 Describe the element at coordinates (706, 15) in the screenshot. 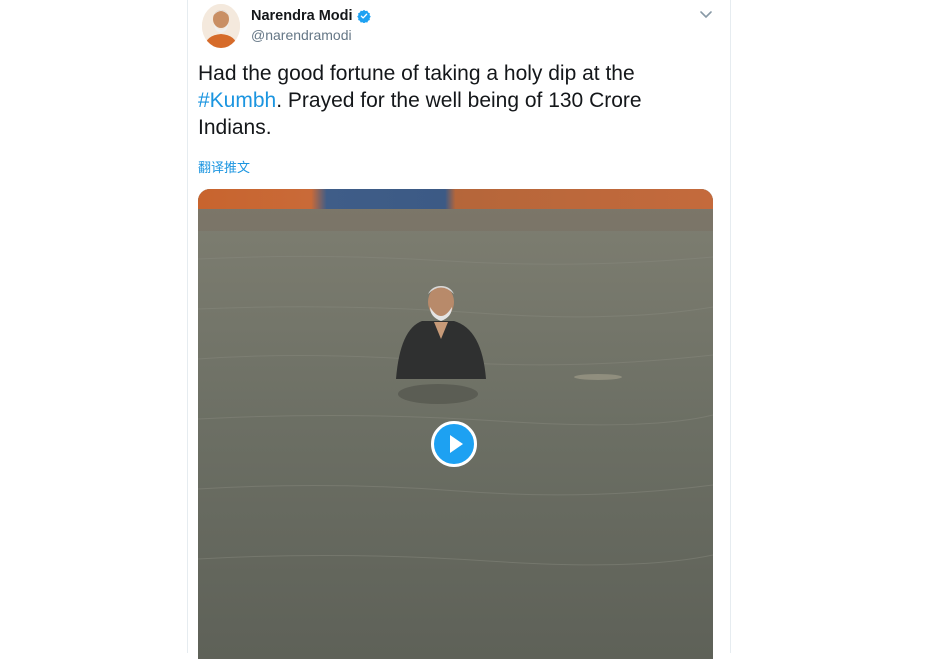

I see `chevron-down-icon` at that location.